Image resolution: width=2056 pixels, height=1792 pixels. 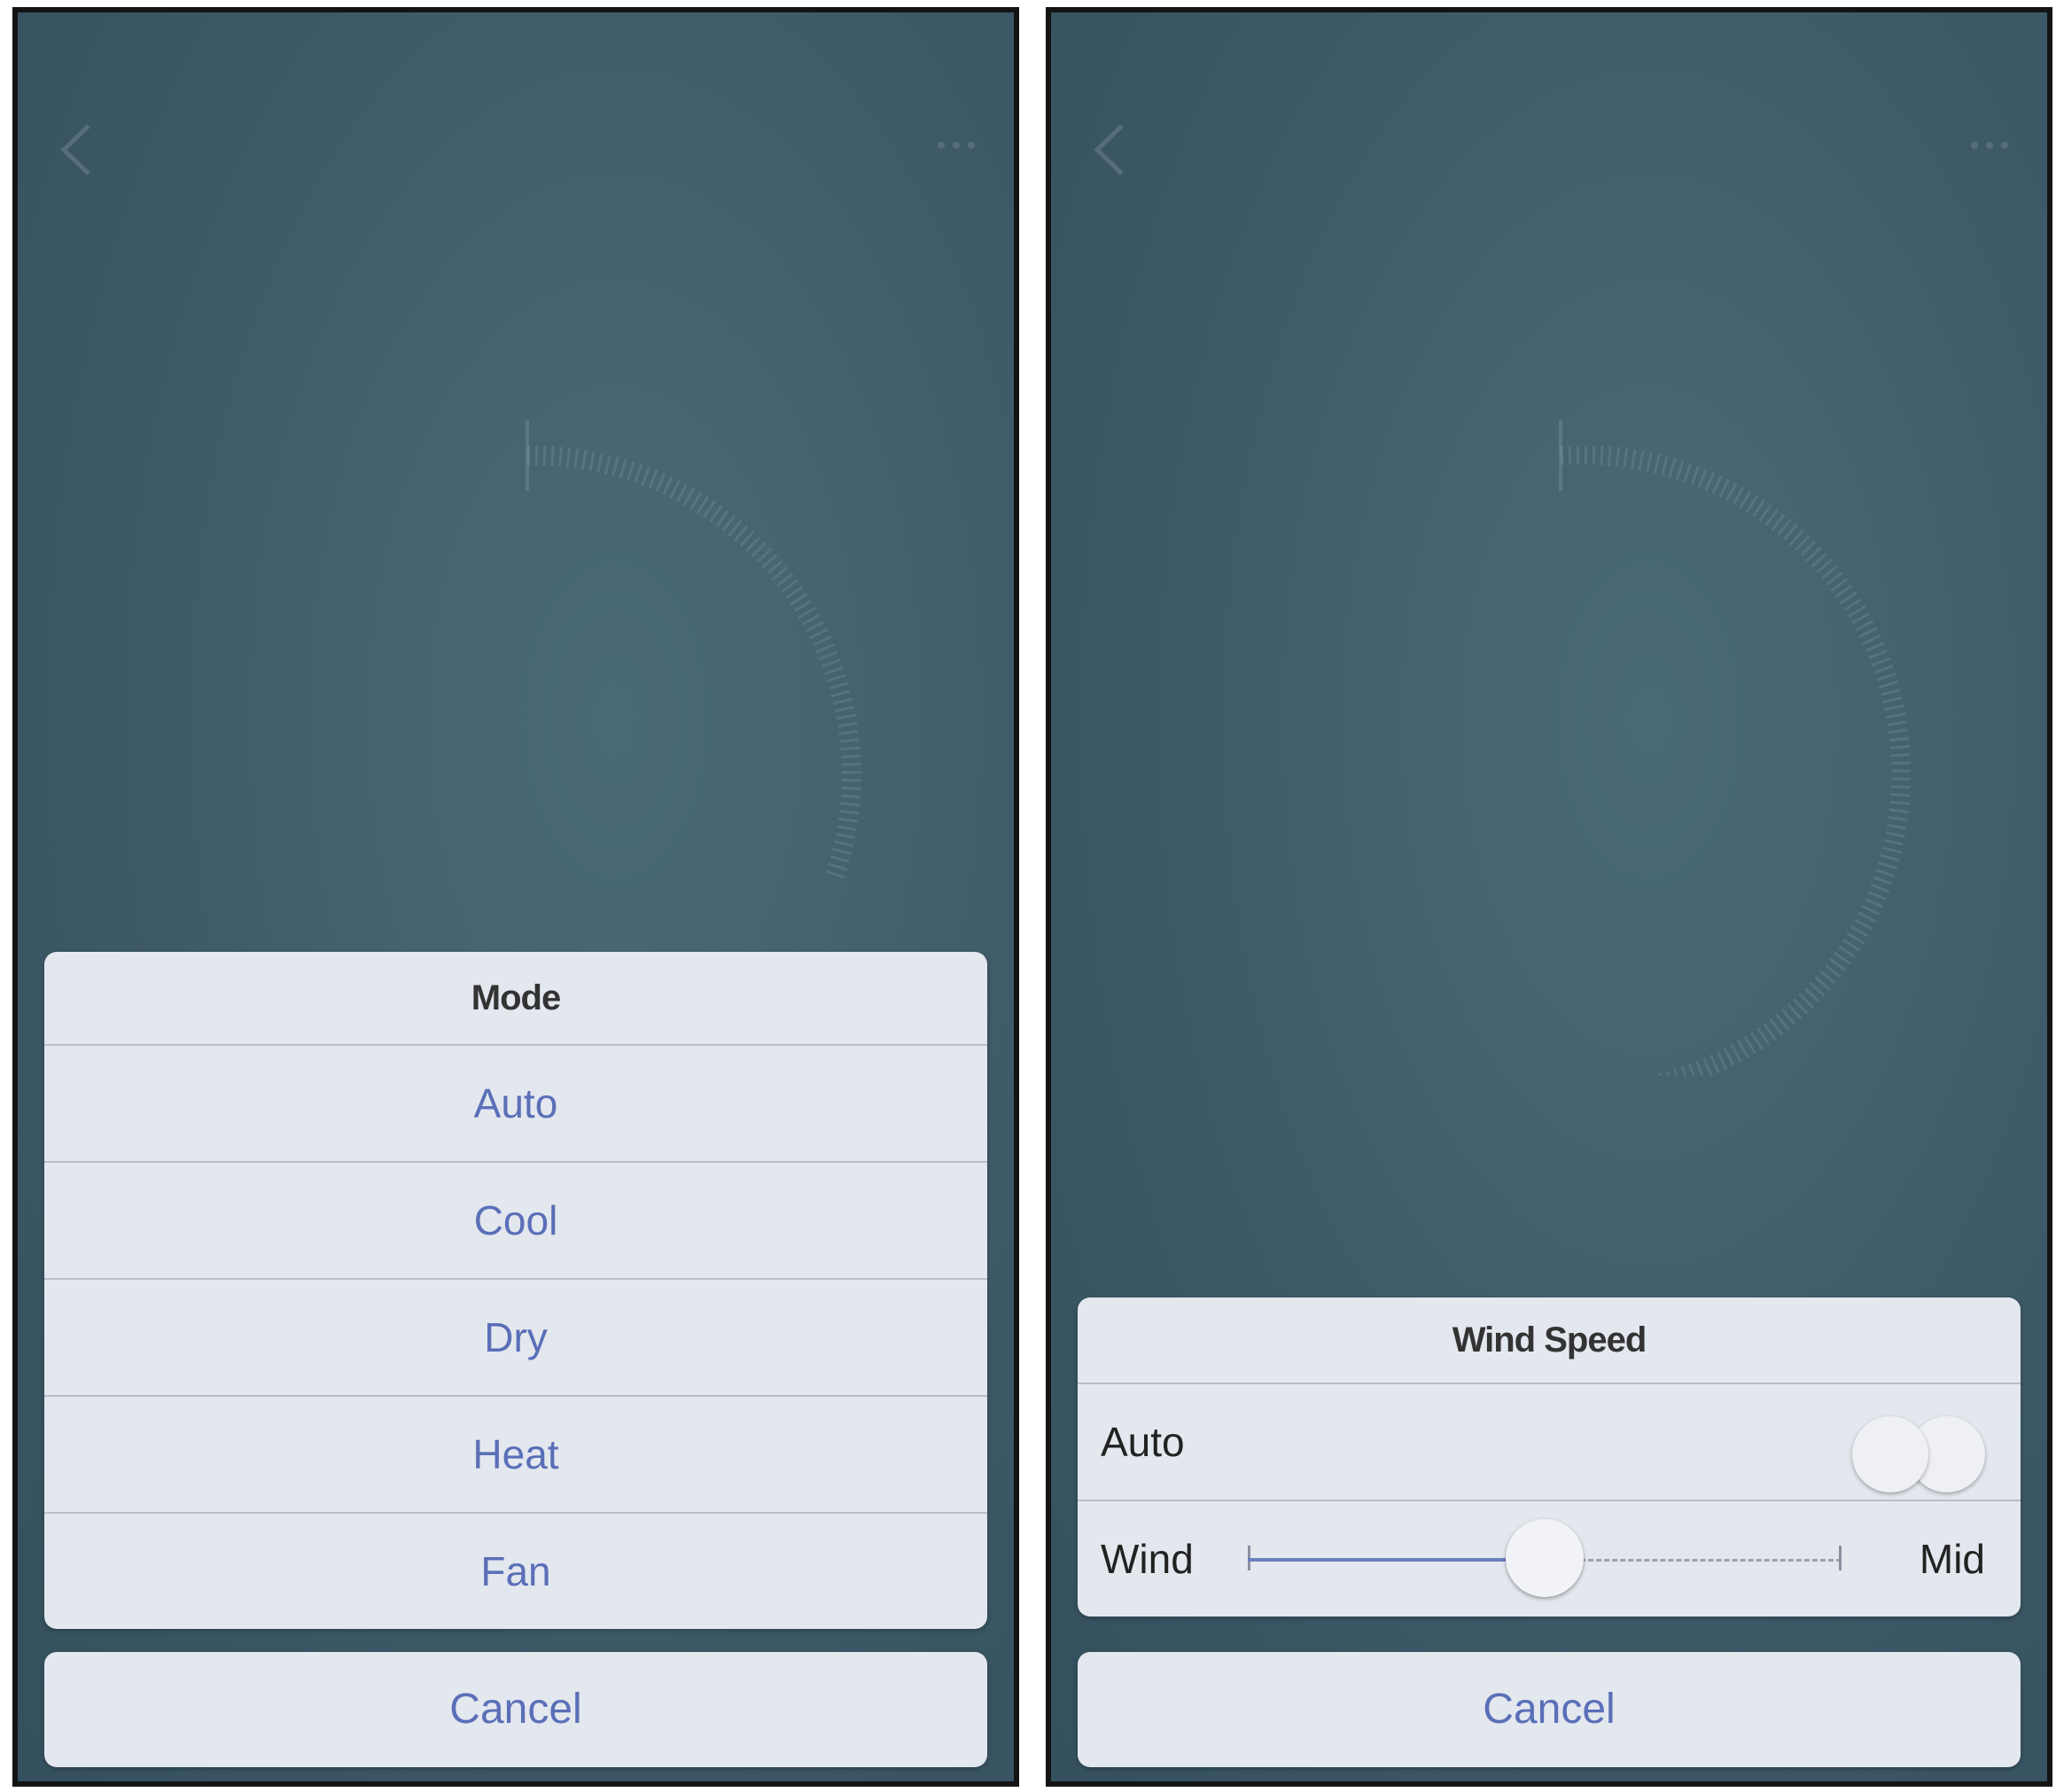 What do you see at coordinates (1840, 1558) in the screenshot?
I see `slider-max-tick` at bounding box center [1840, 1558].